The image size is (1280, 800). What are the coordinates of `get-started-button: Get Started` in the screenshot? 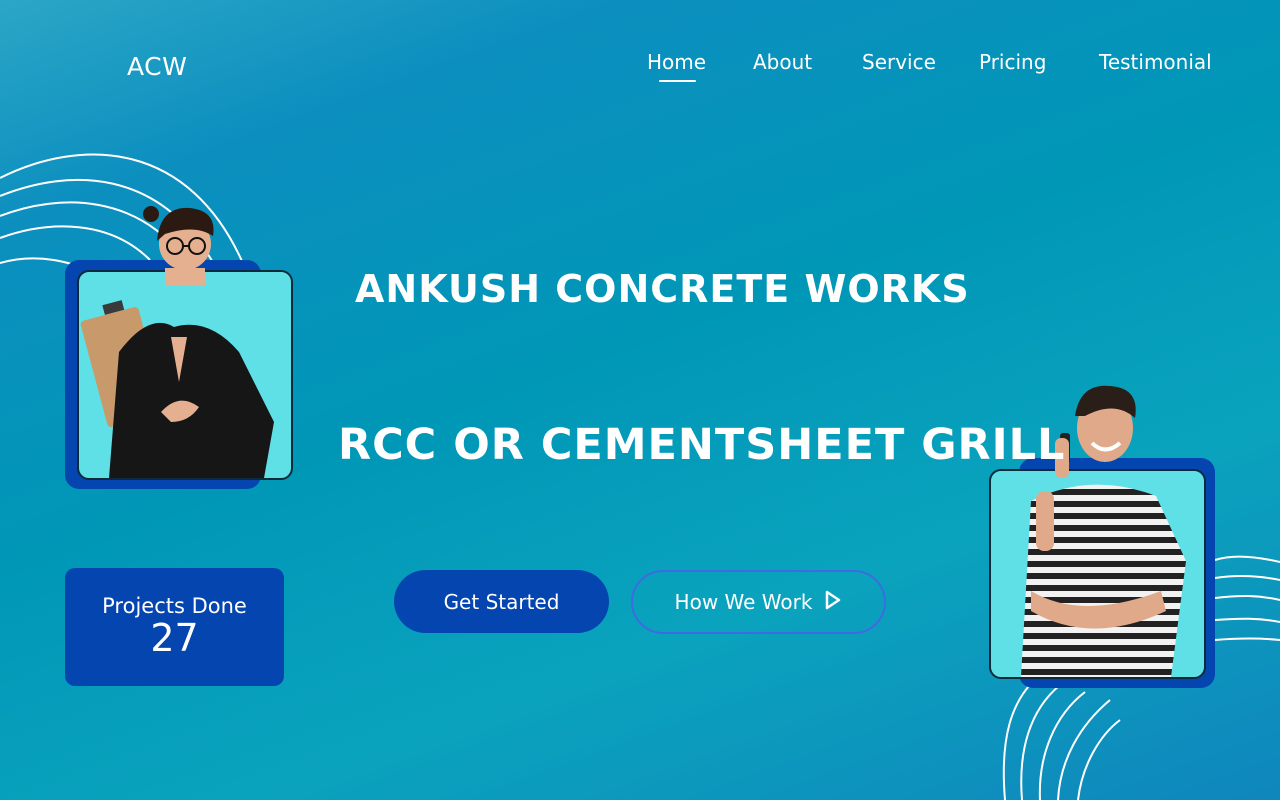 It's located at (501, 601).